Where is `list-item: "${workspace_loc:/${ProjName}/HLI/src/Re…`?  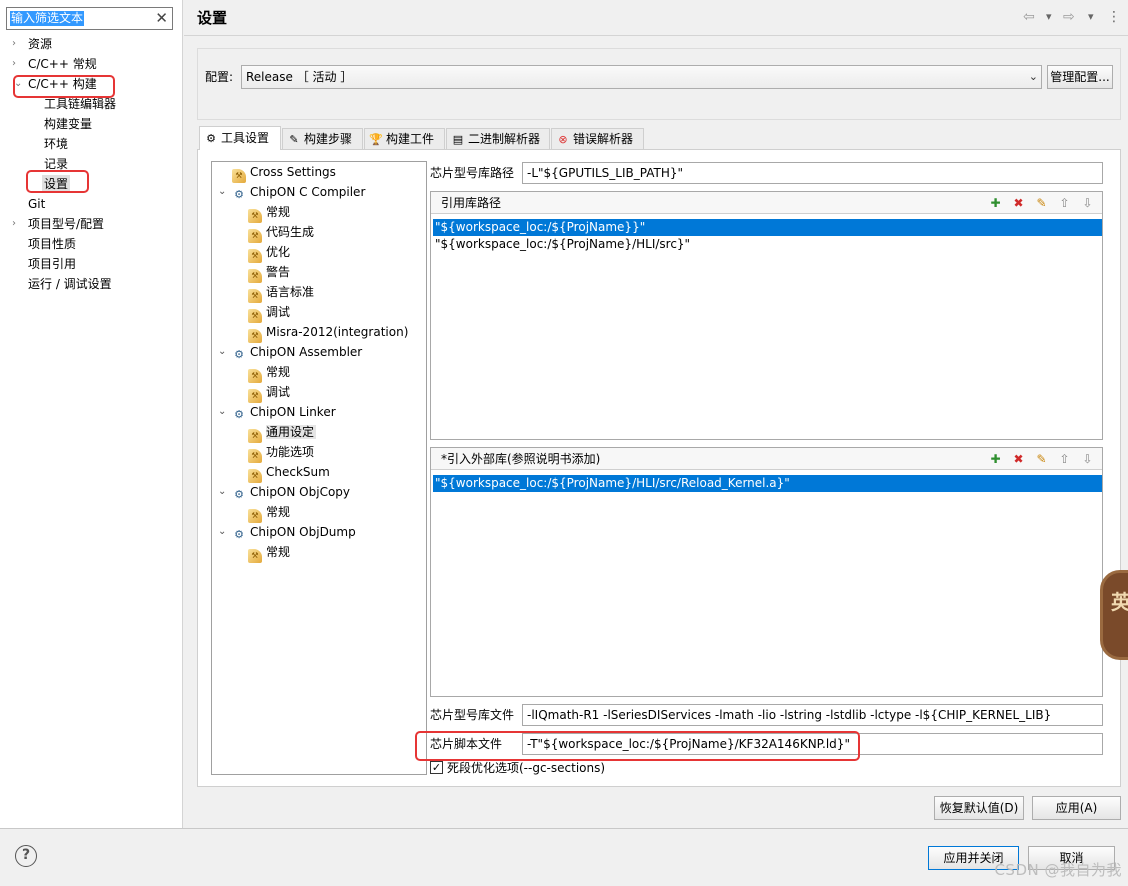
list-item: "${workspace_loc:/${ProjName}/HLI/src/Re… is located at coordinates (767, 483).